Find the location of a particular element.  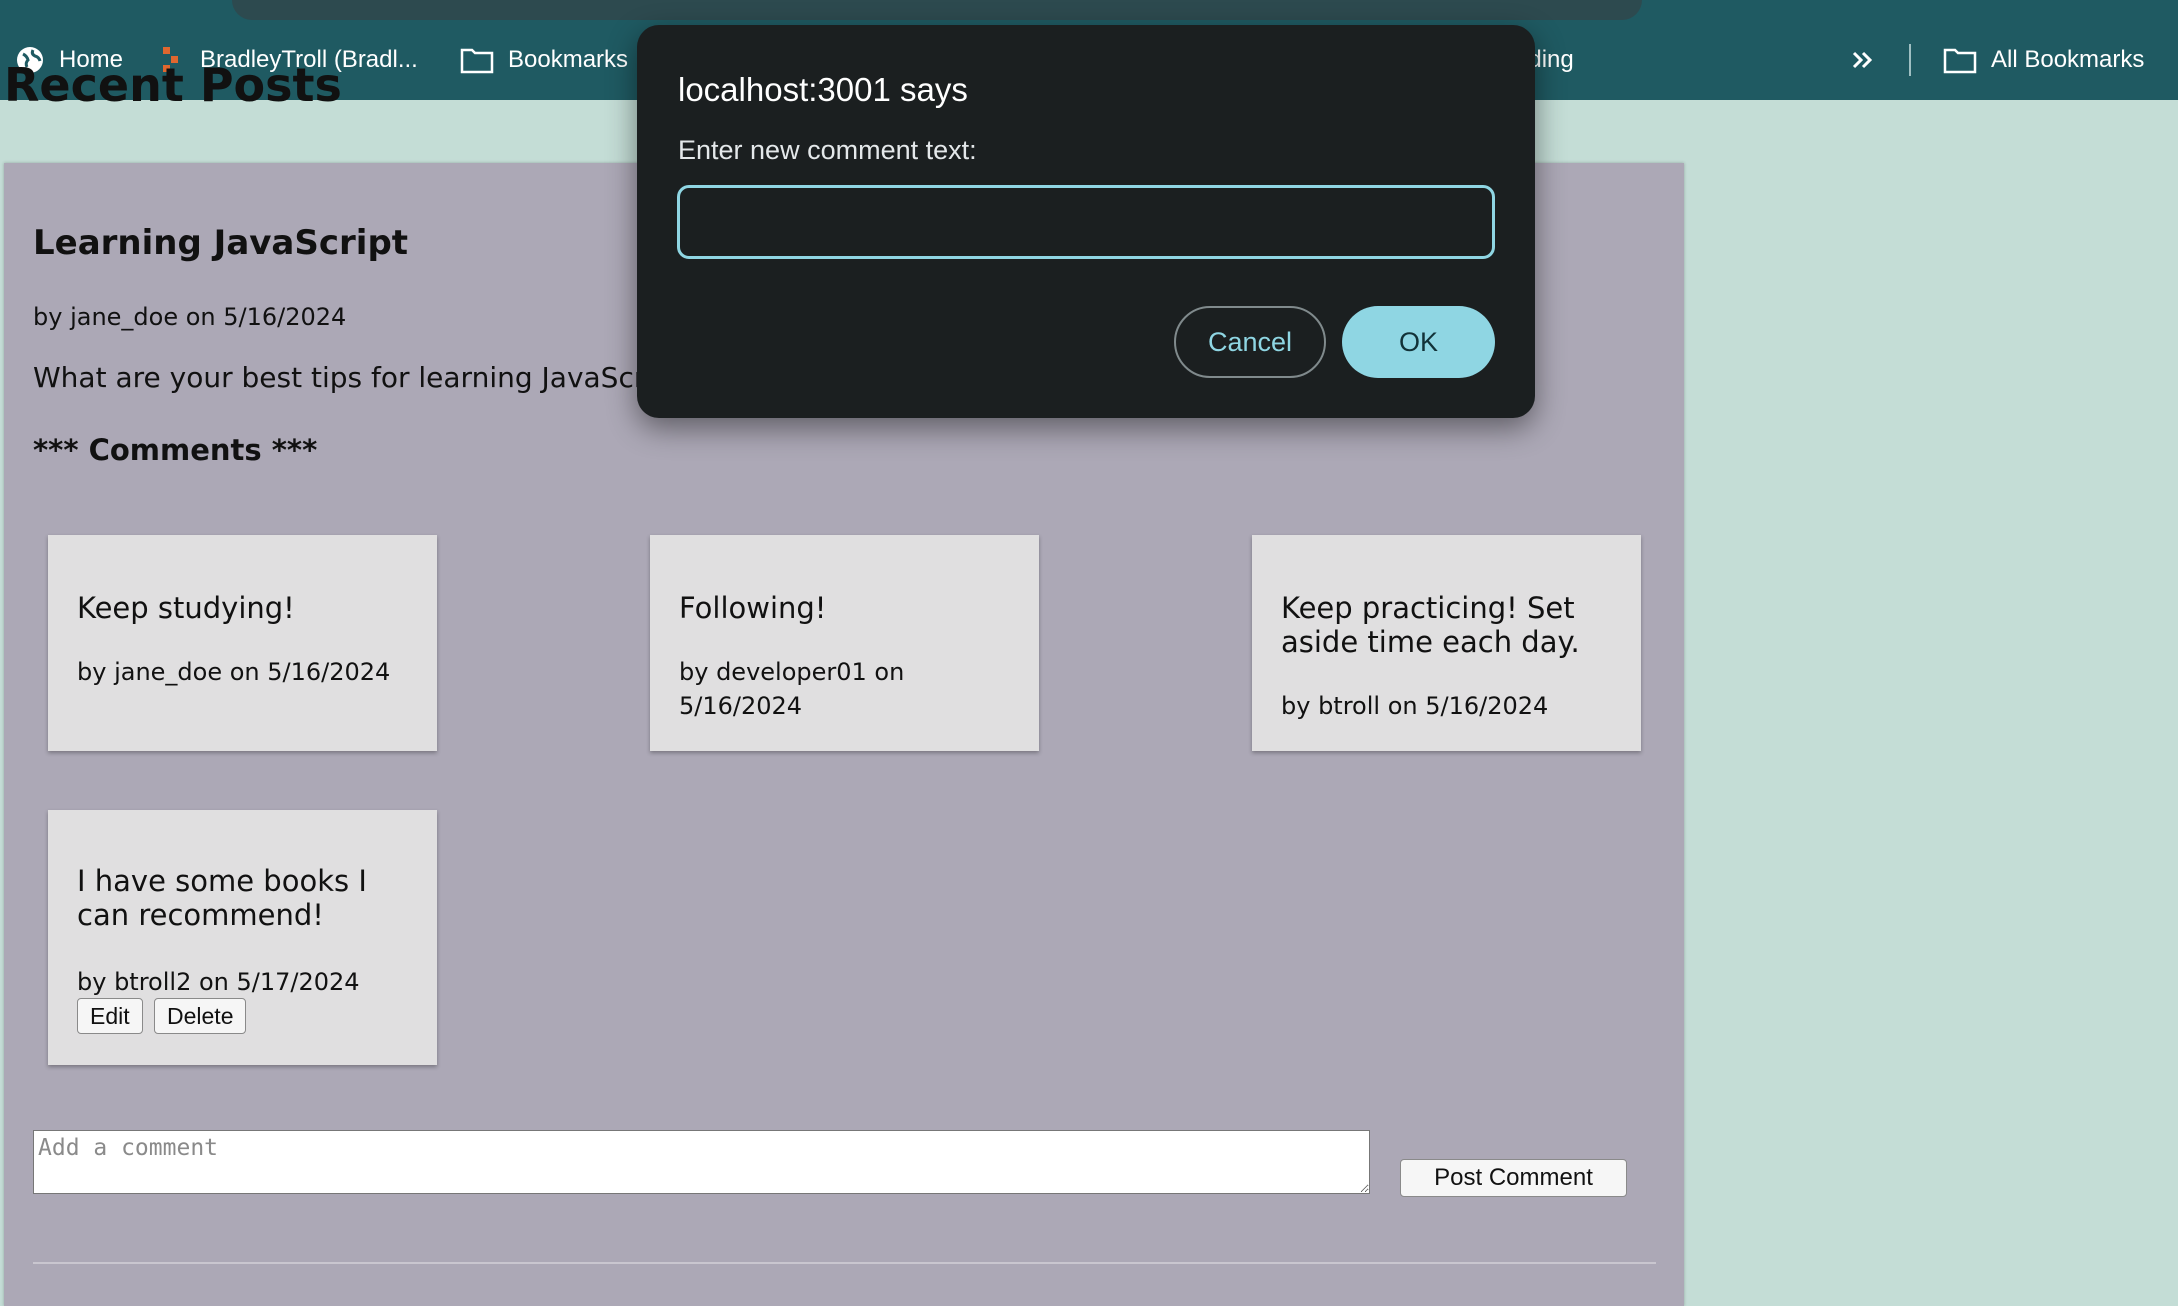

address-bar is located at coordinates (937, 10).